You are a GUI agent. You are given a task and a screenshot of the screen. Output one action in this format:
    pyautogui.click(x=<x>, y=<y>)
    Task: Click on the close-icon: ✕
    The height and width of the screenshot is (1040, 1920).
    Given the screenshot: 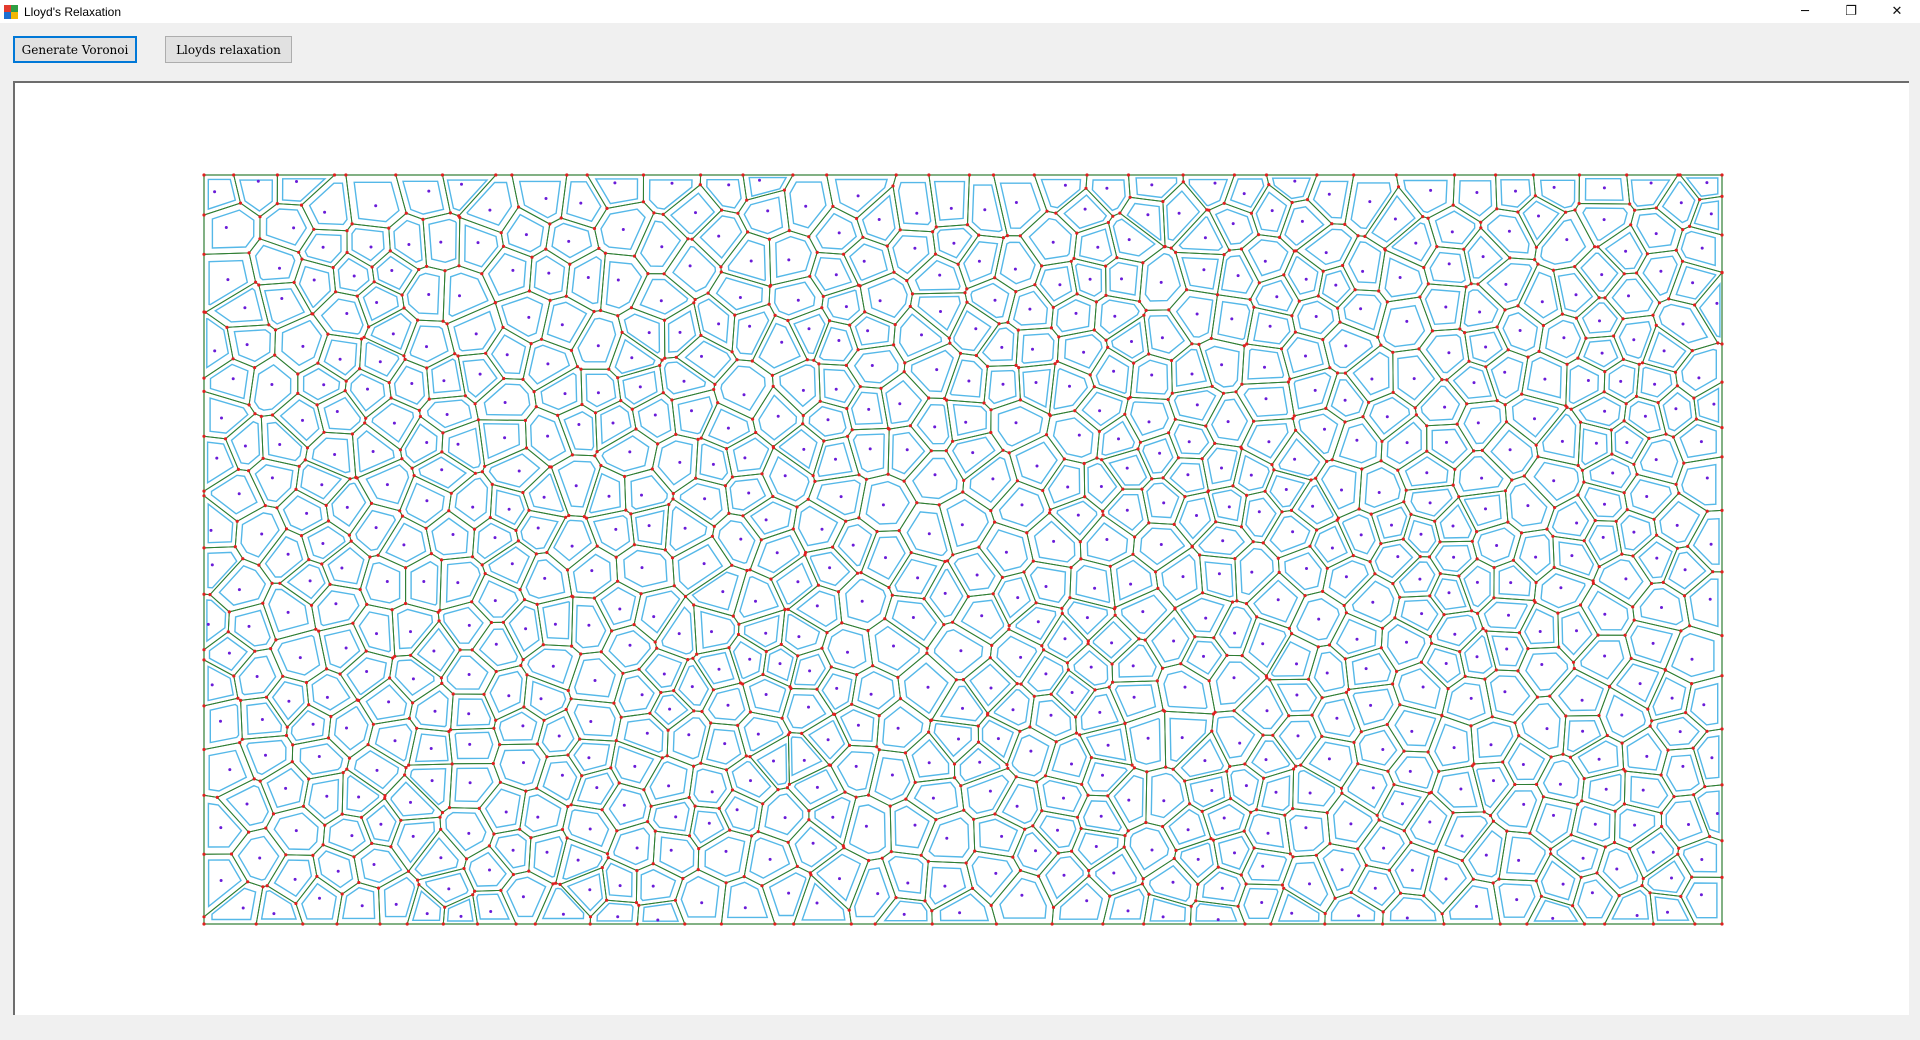 What is the action you would take?
    pyautogui.click(x=1897, y=11)
    